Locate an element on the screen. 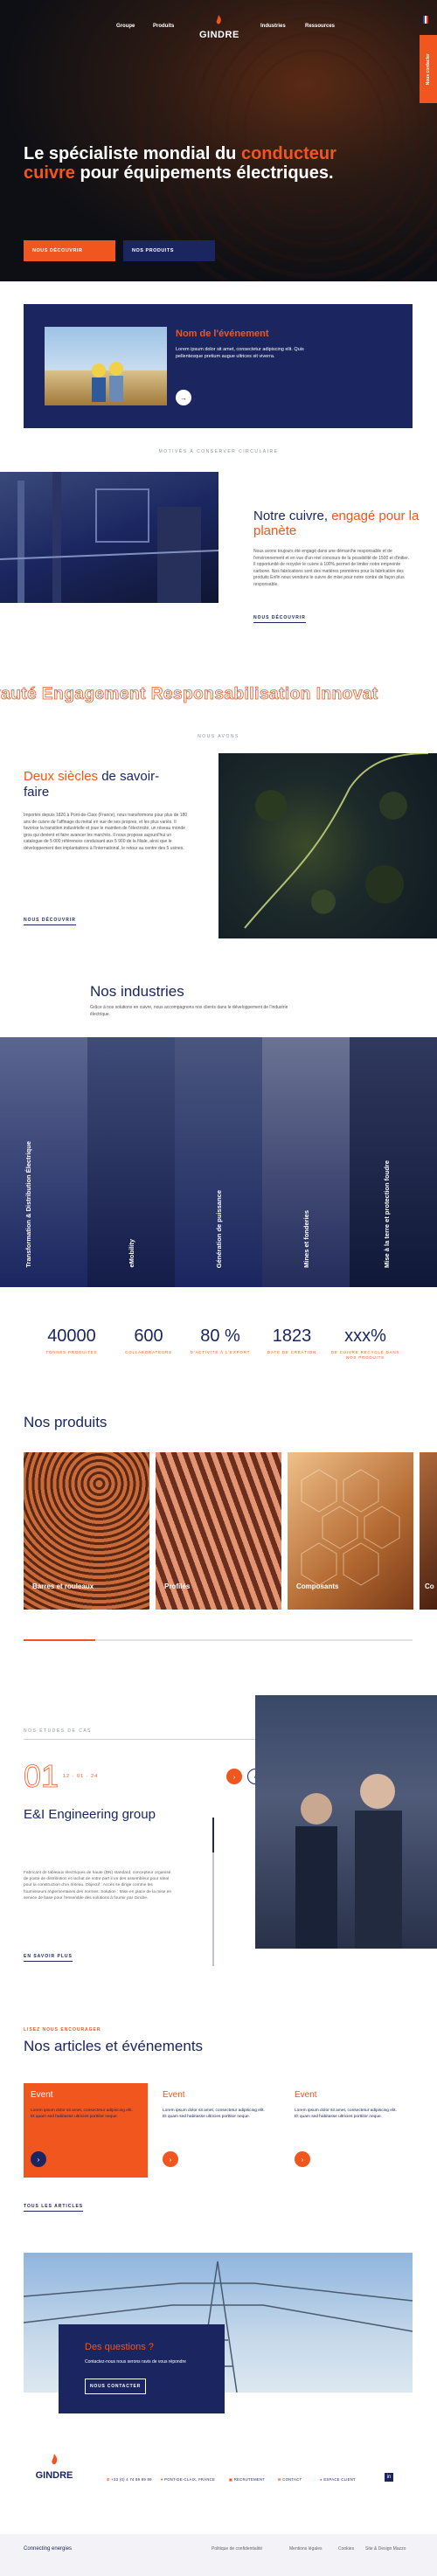 This screenshot has height=2576, width=437. case-date: 12 · 01 · 24 is located at coordinates (81, 1776).